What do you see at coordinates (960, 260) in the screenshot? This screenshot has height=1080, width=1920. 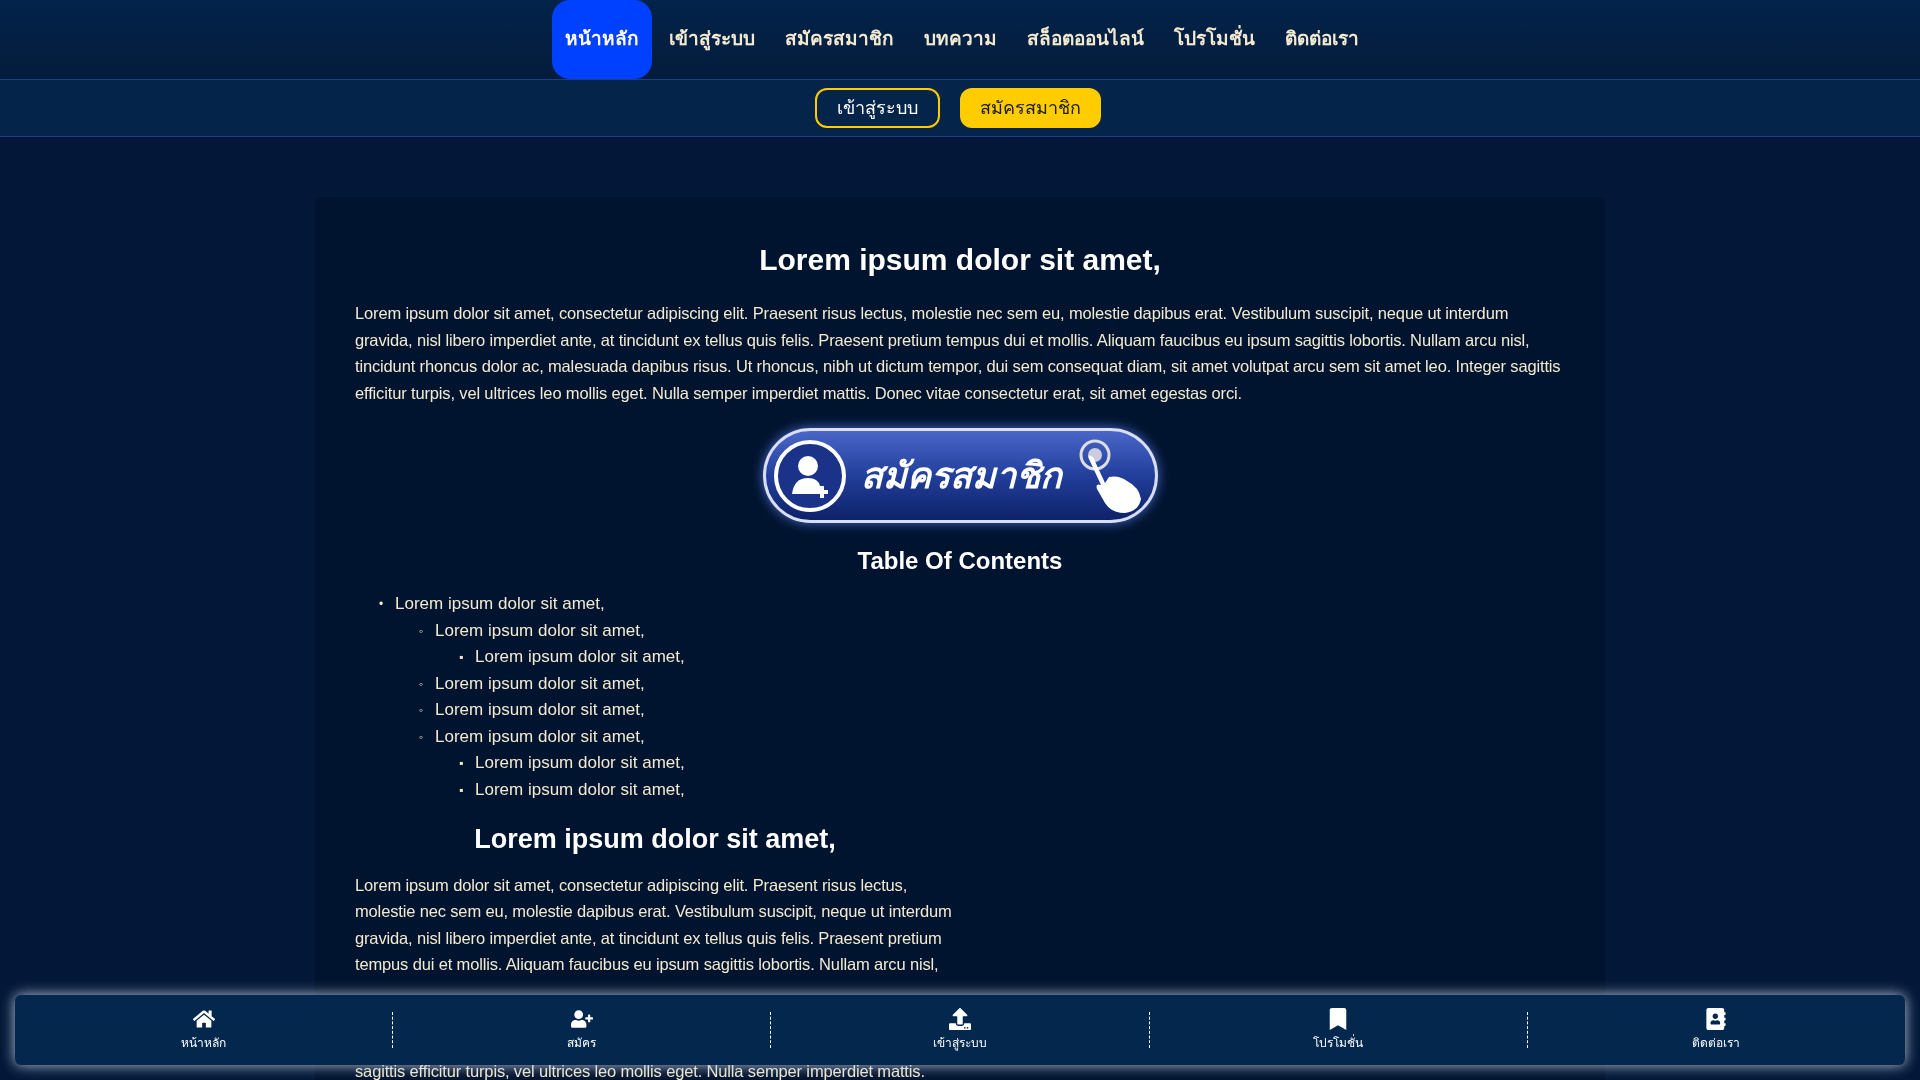 I see `article-title: Lorem ipsum dolor sit amet,` at bounding box center [960, 260].